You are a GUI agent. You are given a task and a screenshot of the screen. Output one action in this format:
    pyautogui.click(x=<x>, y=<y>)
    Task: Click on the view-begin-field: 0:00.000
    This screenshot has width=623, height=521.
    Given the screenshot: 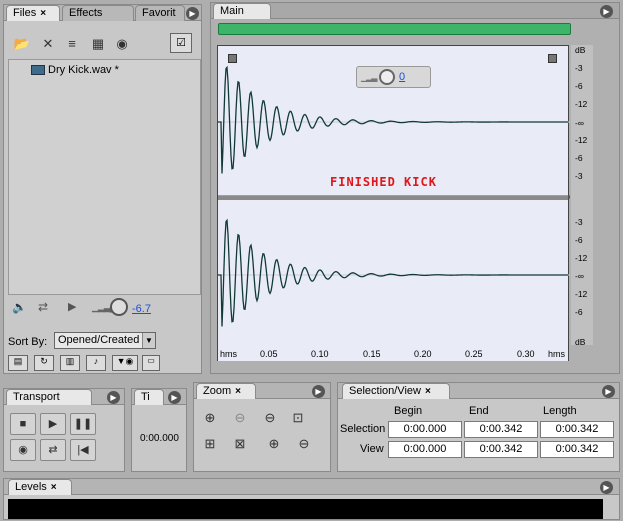 What is the action you would take?
    pyautogui.click(x=425, y=449)
    